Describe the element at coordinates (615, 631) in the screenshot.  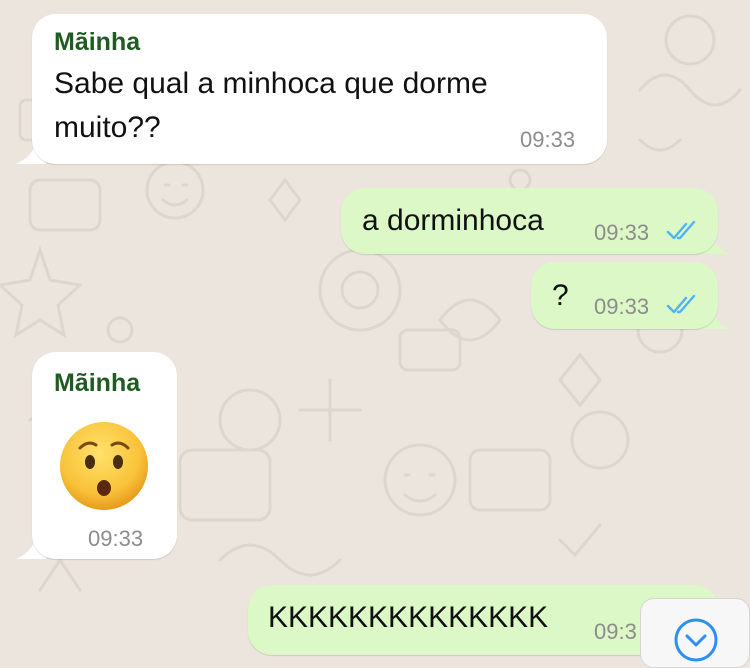
I see `message-time: 09:3` at that location.